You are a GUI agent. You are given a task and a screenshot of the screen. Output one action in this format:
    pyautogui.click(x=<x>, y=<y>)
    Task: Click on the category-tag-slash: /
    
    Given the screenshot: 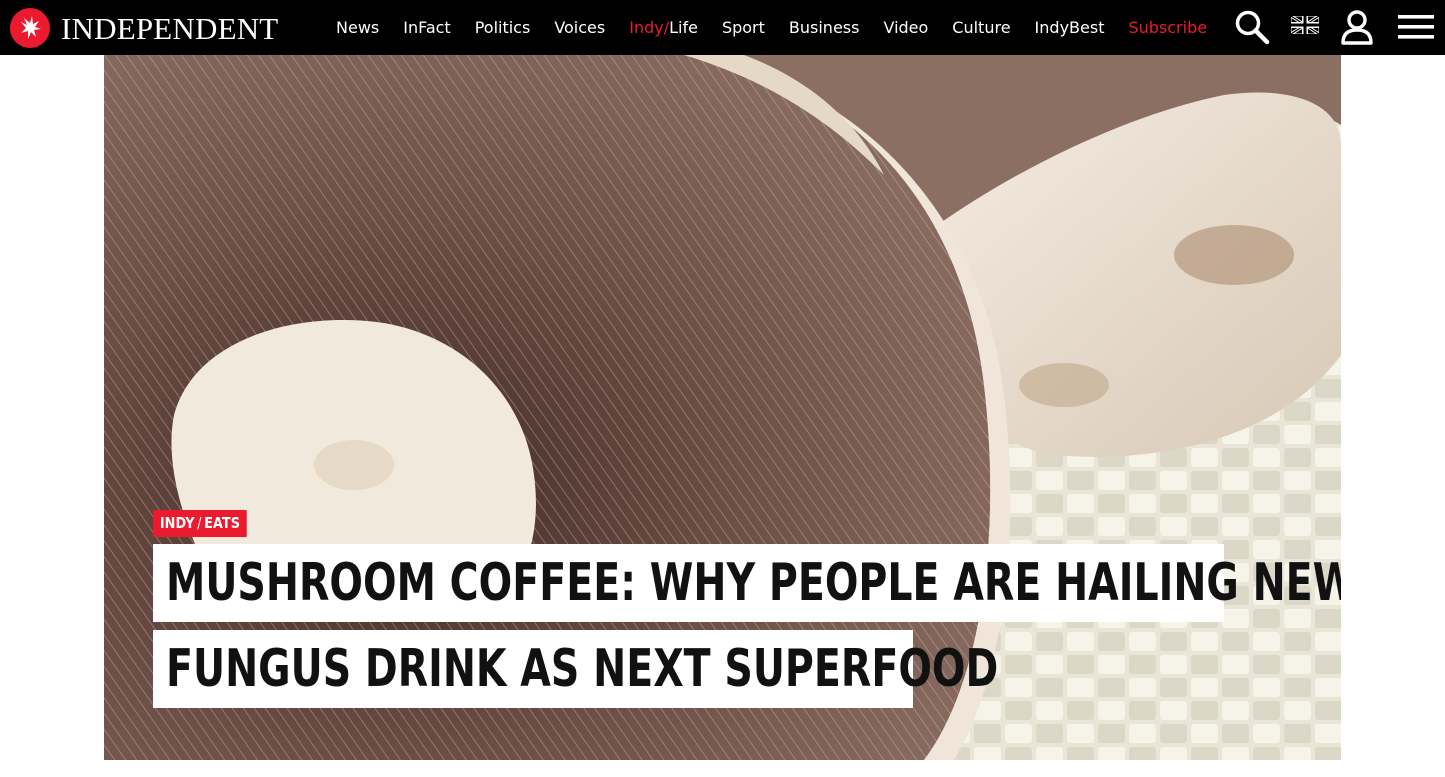 What is the action you would take?
    pyautogui.click(x=199, y=523)
    